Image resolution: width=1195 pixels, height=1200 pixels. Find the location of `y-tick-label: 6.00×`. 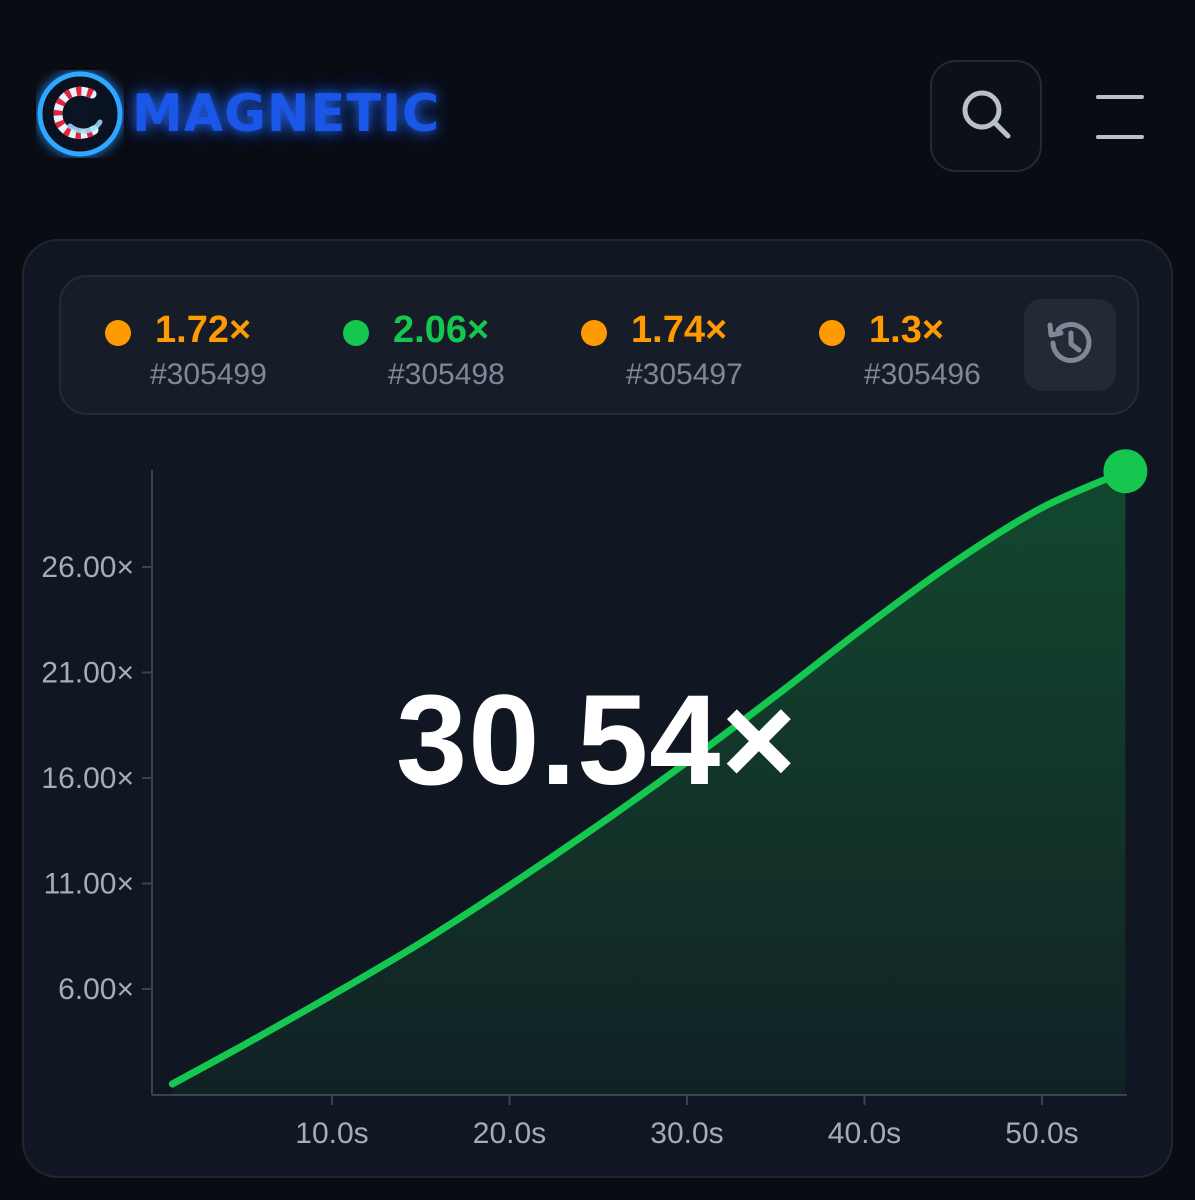

y-tick-label: 6.00× is located at coordinates (96, 989).